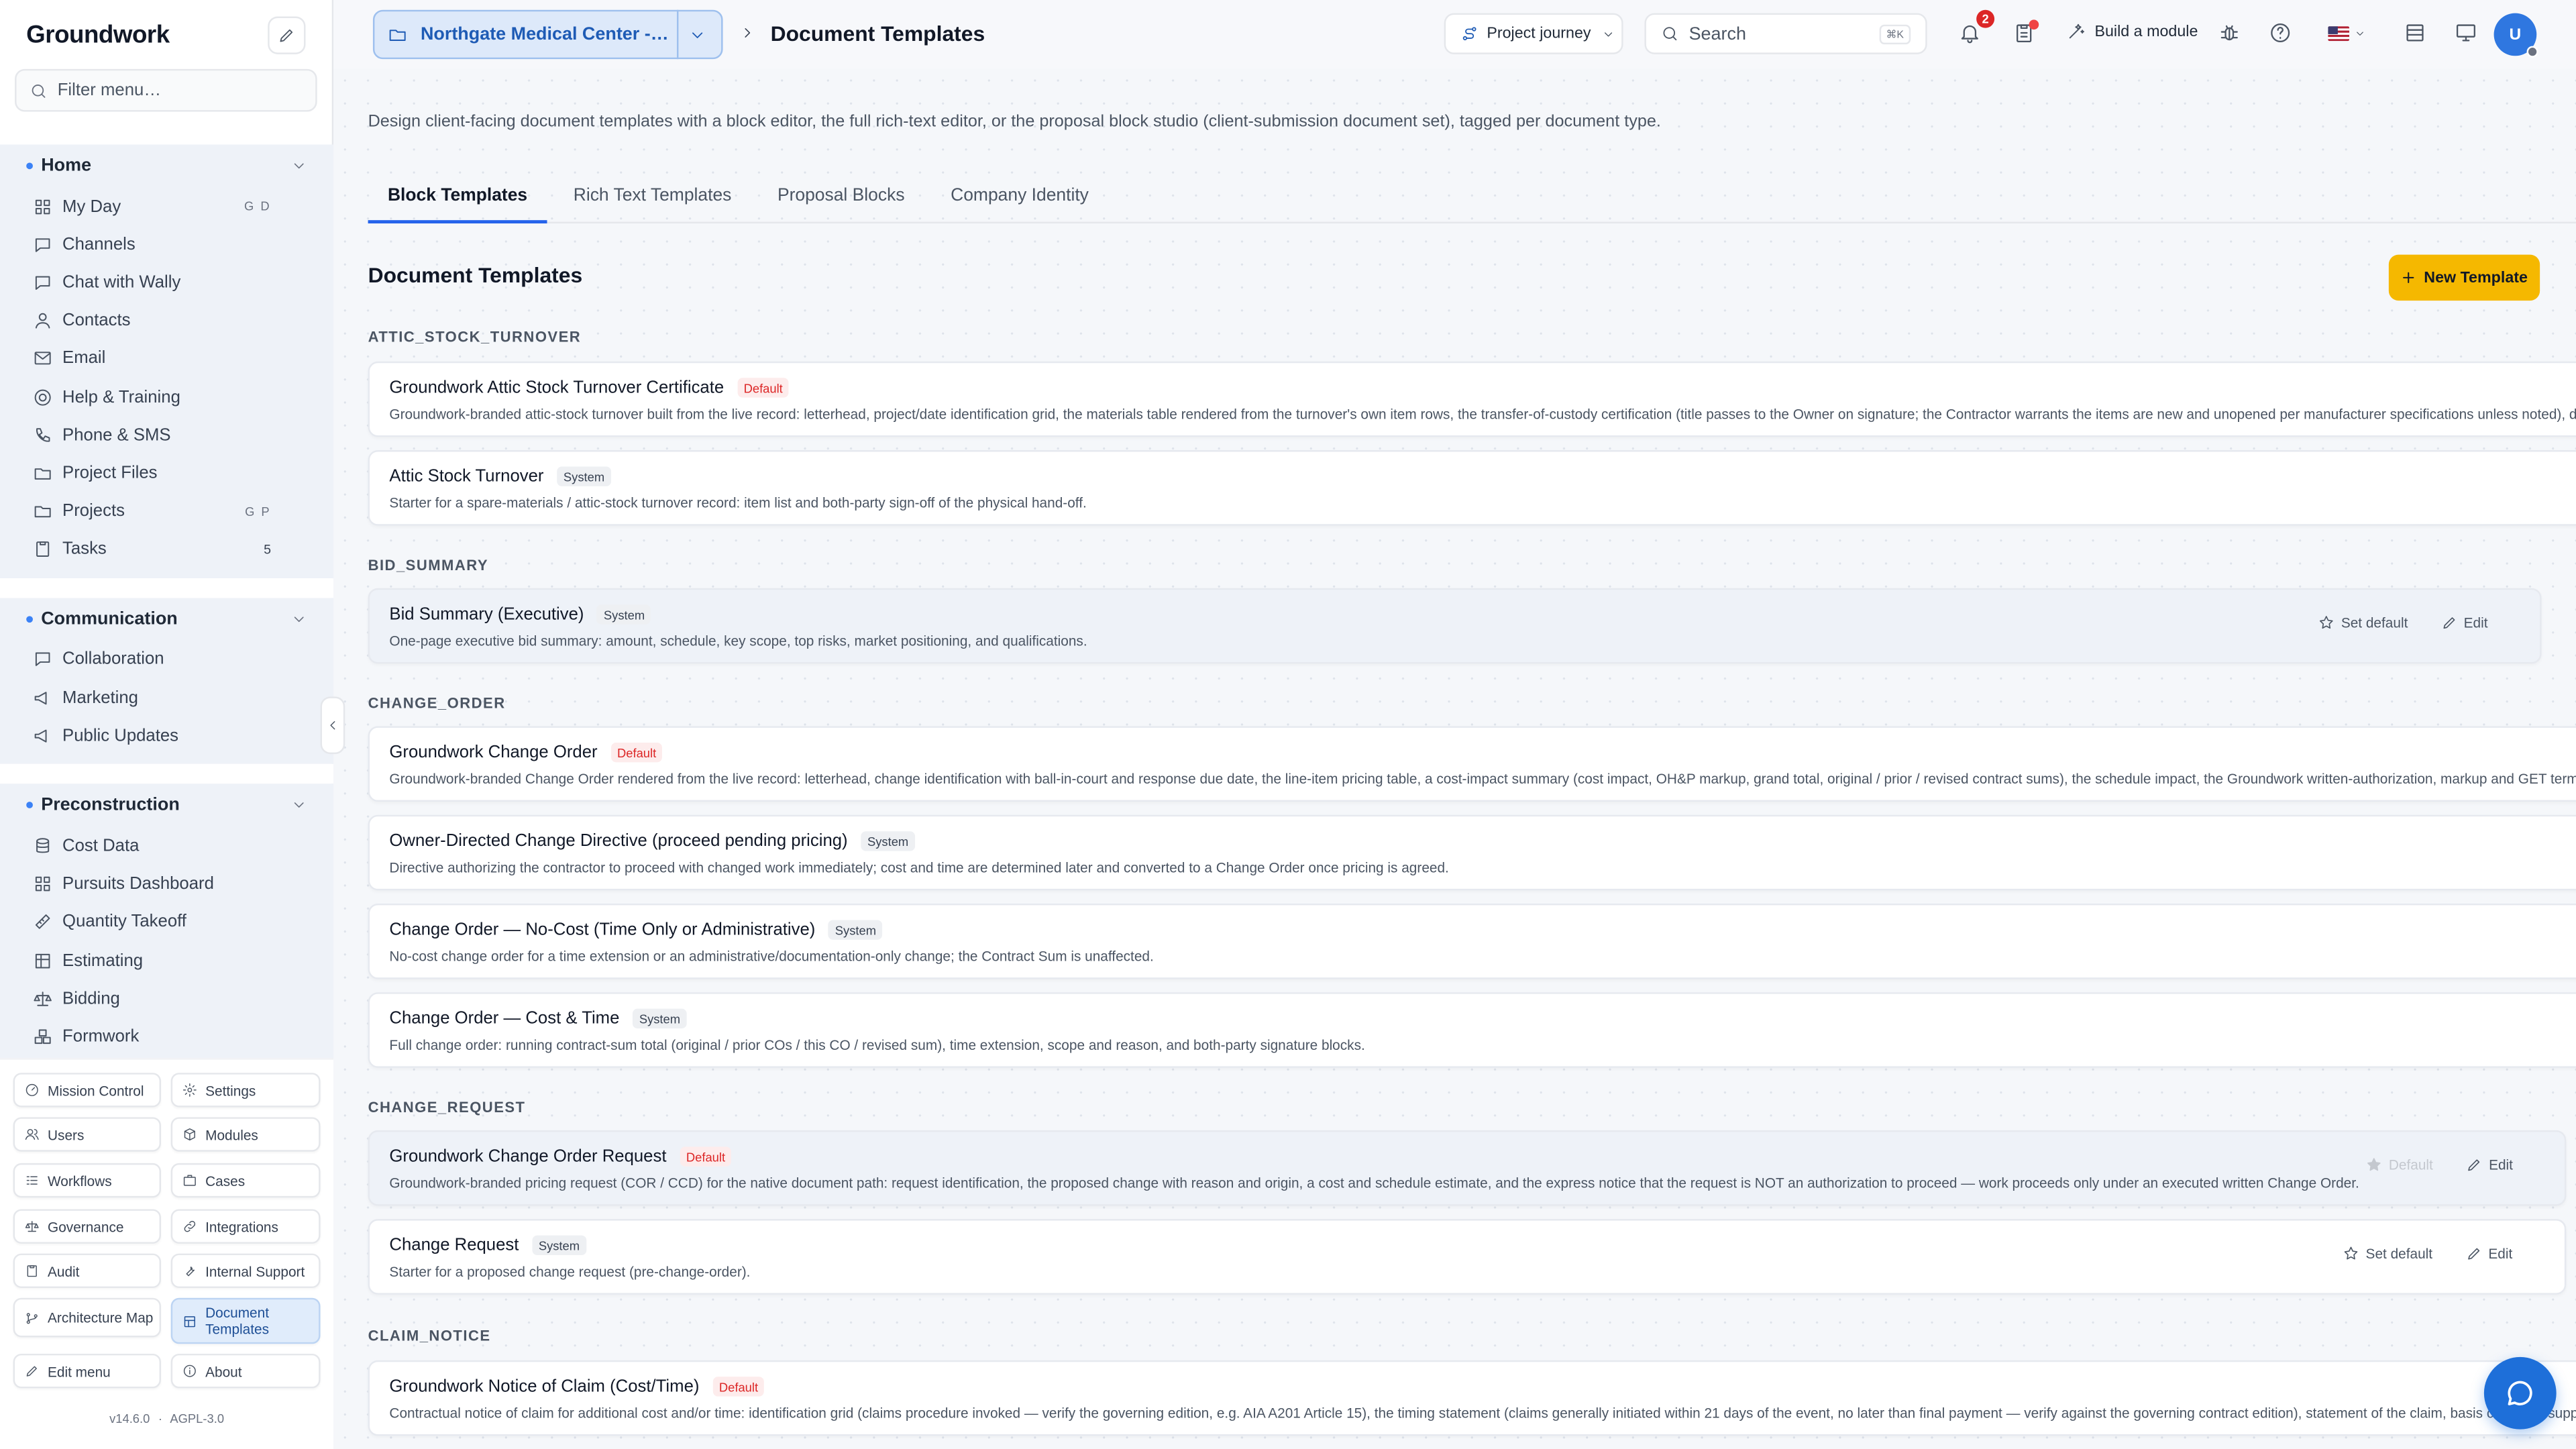 Image resolution: width=2576 pixels, height=1449 pixels. What do you see at coordinates (166, 805) in the screenshot?
I see `section-header-preconstruction: Preconstruction` at bounding box center [166, 805].